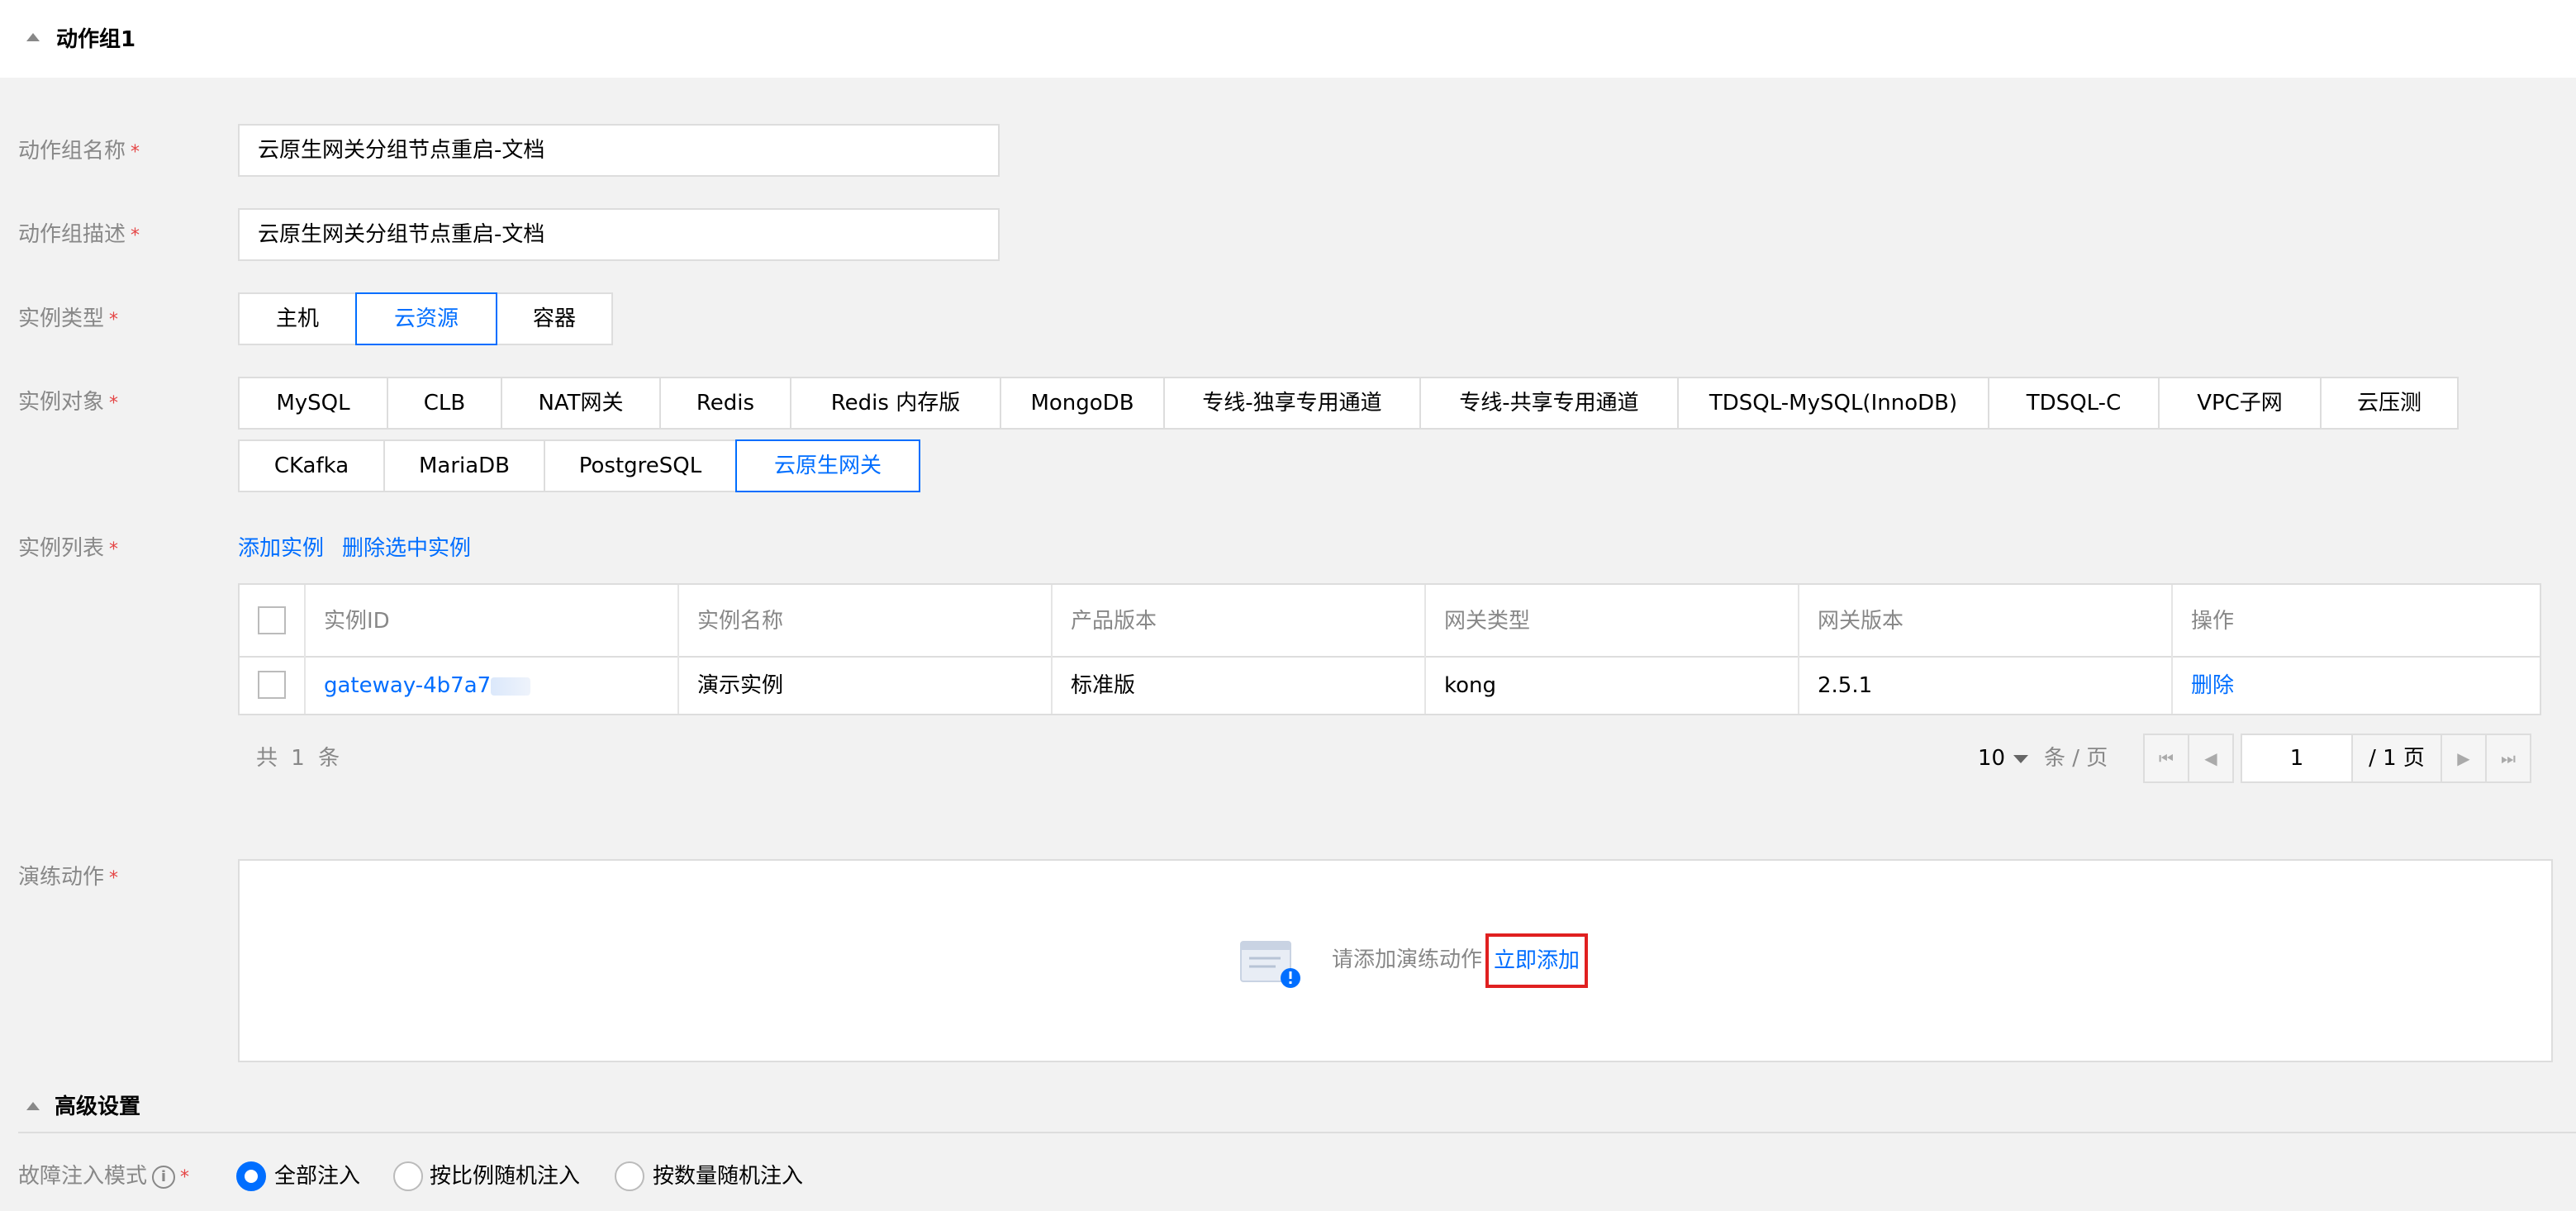 The width and height of the screenshot is (2576, 1211). What do you see at coordinates (96, 39) in the screenshot?
I see `action-group-title: 动作组1` at bounding box center [96, 39].